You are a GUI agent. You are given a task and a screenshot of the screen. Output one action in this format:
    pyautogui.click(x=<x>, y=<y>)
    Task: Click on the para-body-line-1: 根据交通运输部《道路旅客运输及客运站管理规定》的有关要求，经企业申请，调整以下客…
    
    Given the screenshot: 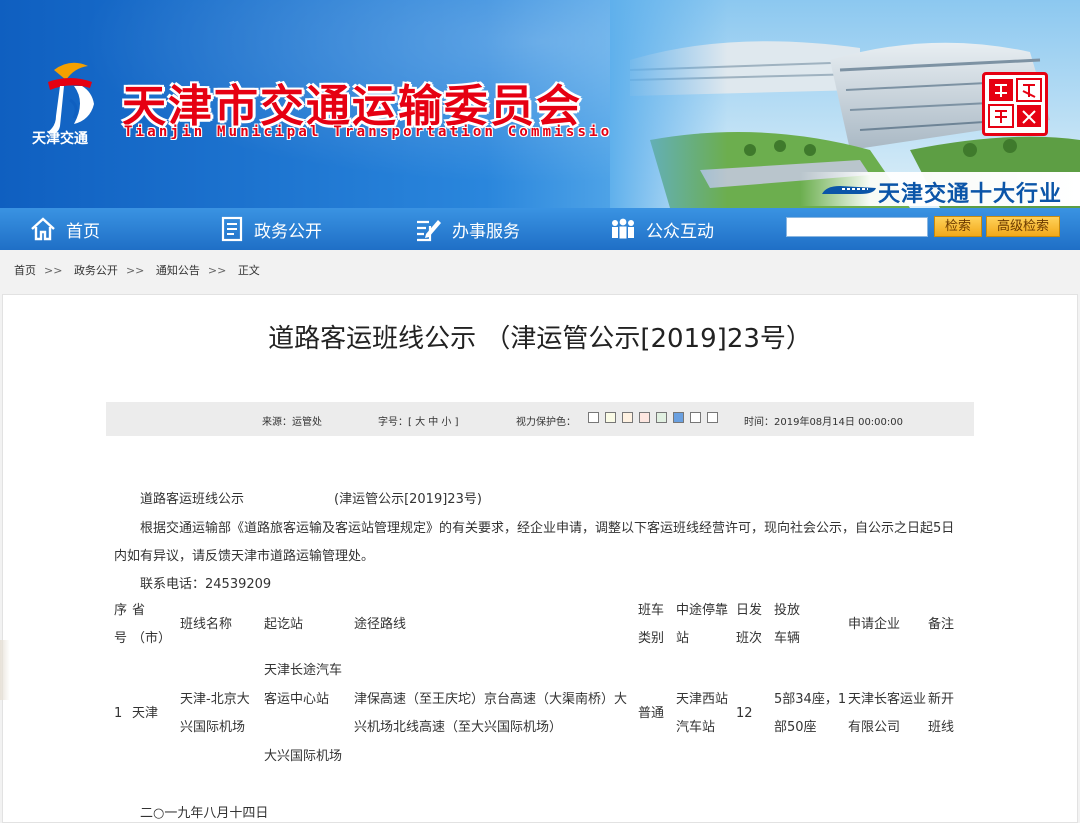 What is the action you would take?
    pyautogui.click(x=547, y=528)
    